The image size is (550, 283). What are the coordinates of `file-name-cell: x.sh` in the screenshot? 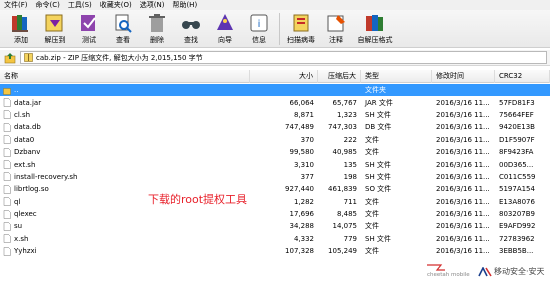 It's located at (125, 239).